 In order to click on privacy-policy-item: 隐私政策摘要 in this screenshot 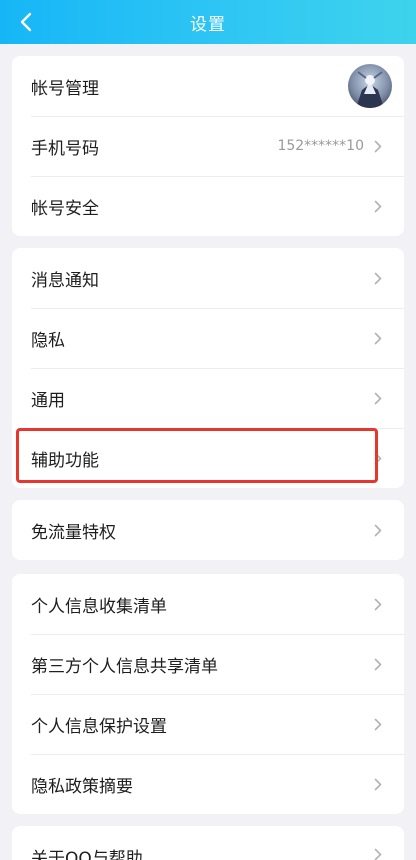, I will do `click(208, 784)`.